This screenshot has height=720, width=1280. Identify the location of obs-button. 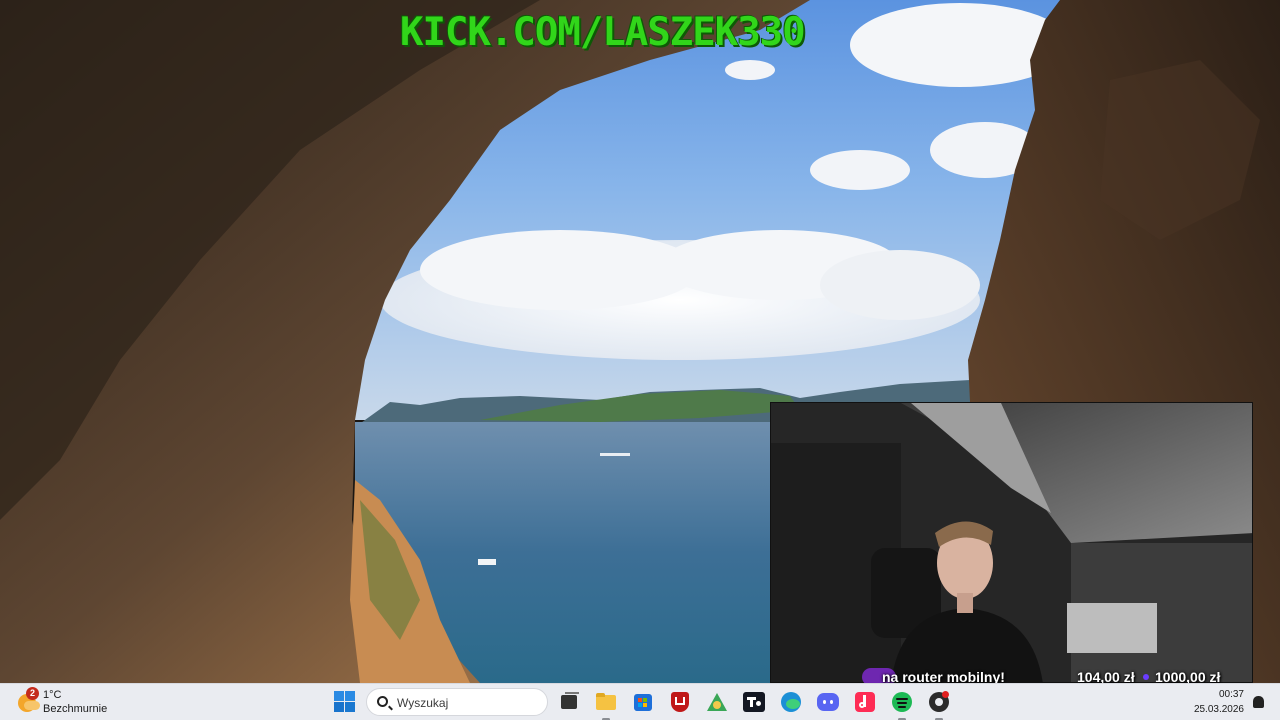
(939, 704).